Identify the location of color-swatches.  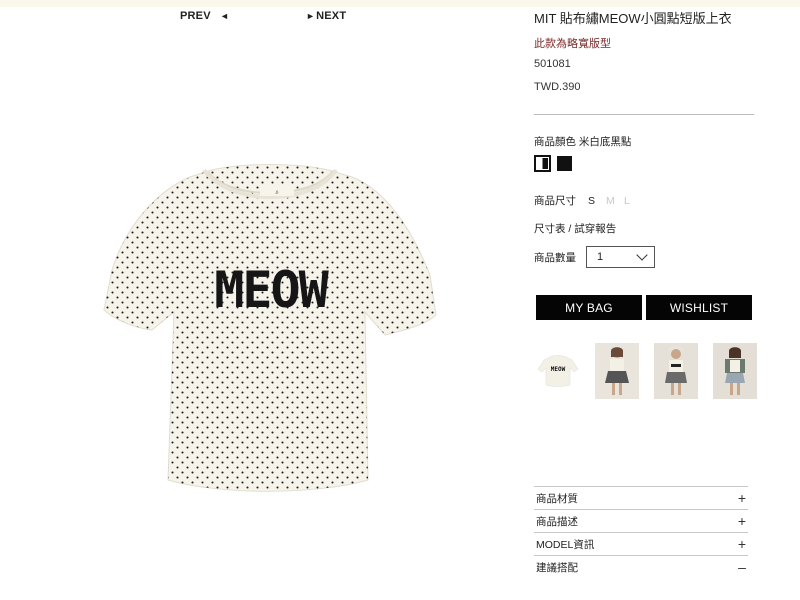
(553, 163).